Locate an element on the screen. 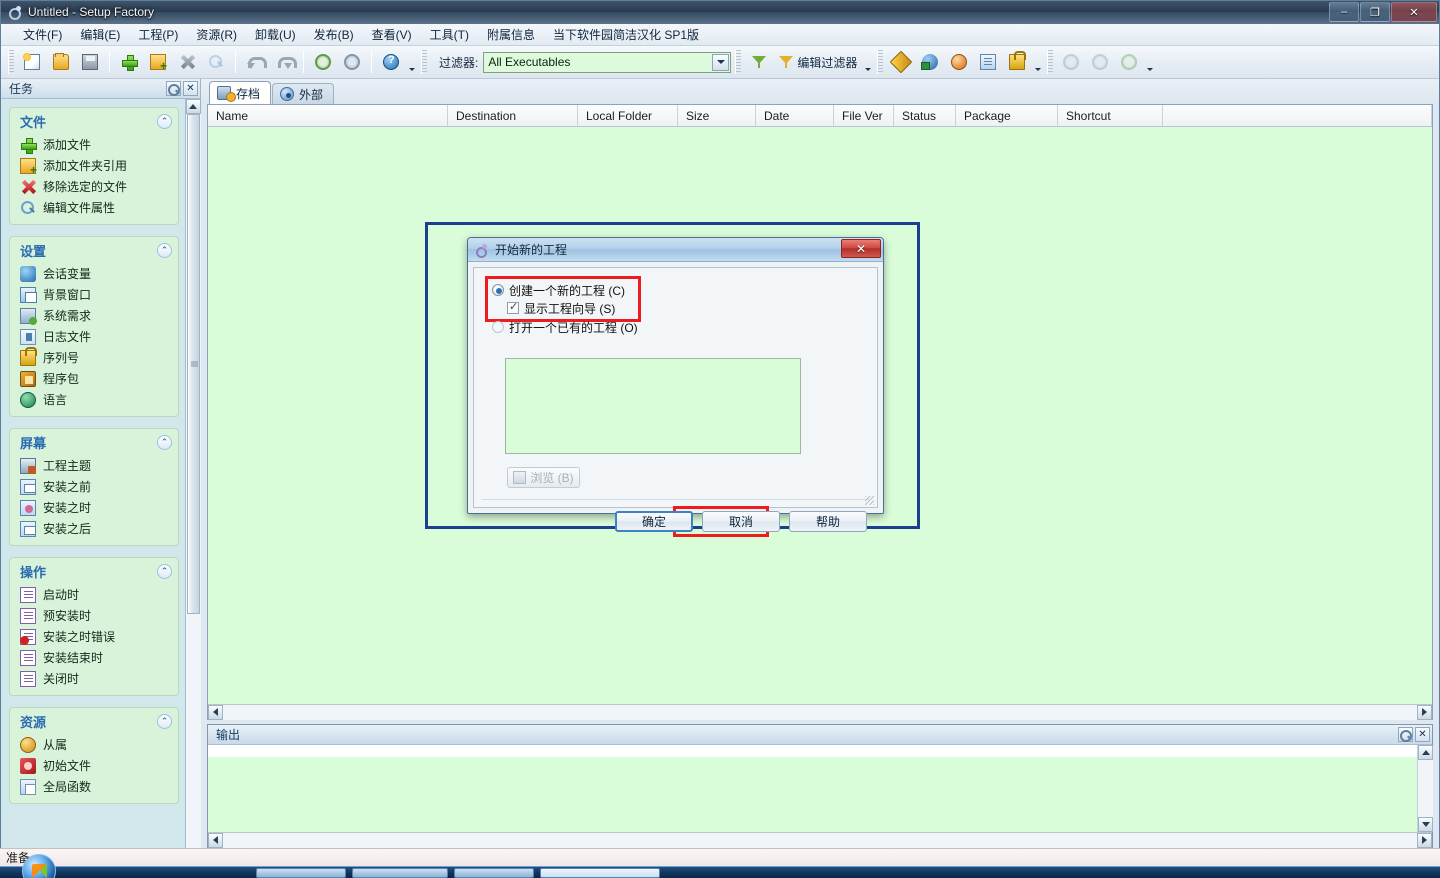 The height and width of the screenshot is (878, 1440). task-item-global-functions: 全局函数 is located at coordinates (94, 786).